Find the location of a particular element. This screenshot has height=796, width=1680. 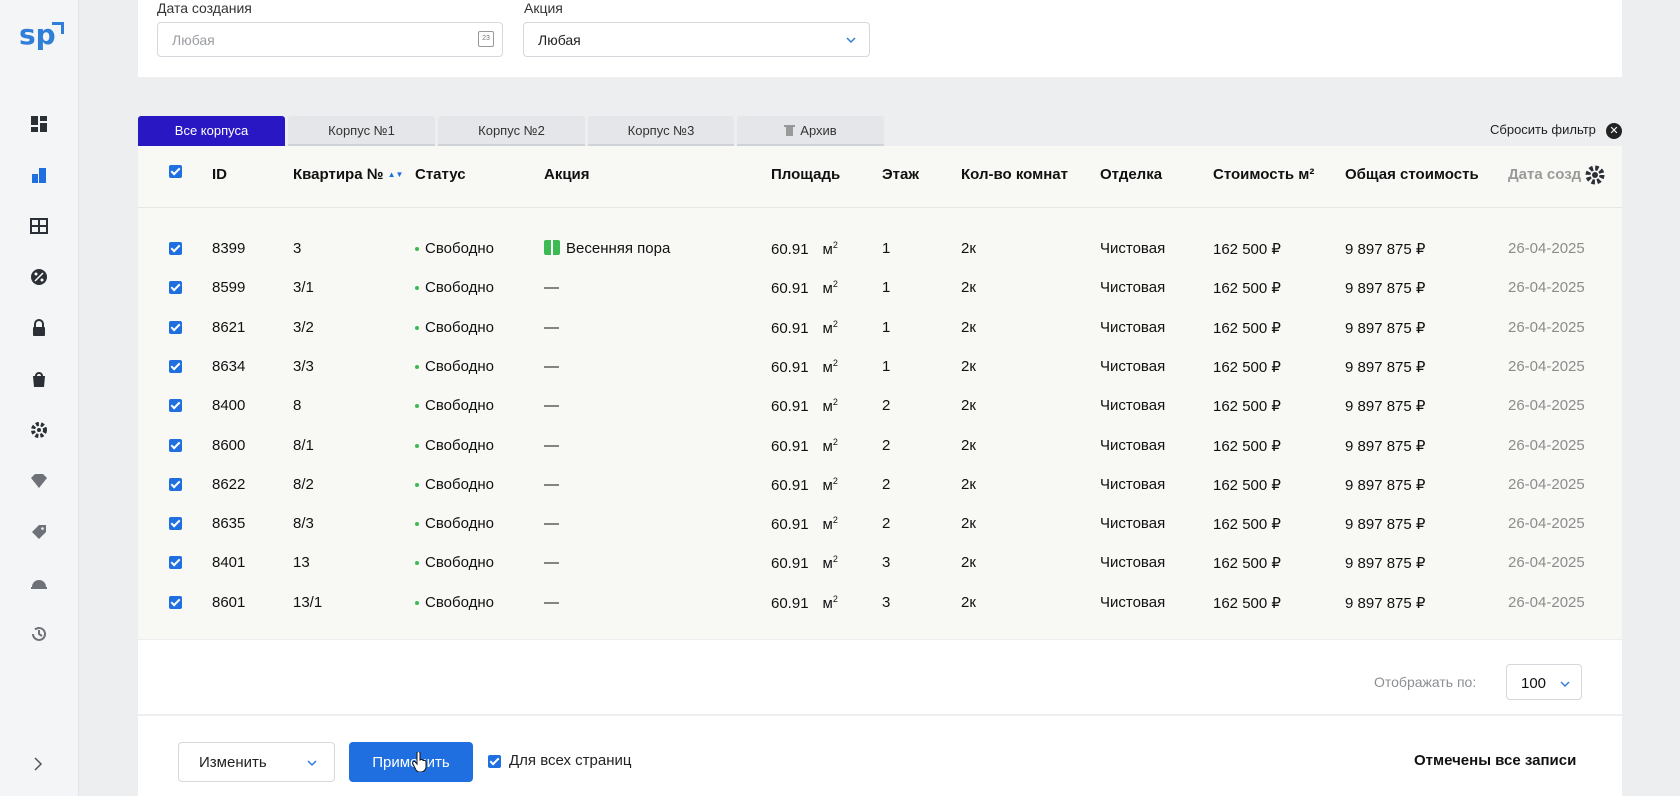

all-pages-checkbox is located at coordinates (494, 761).